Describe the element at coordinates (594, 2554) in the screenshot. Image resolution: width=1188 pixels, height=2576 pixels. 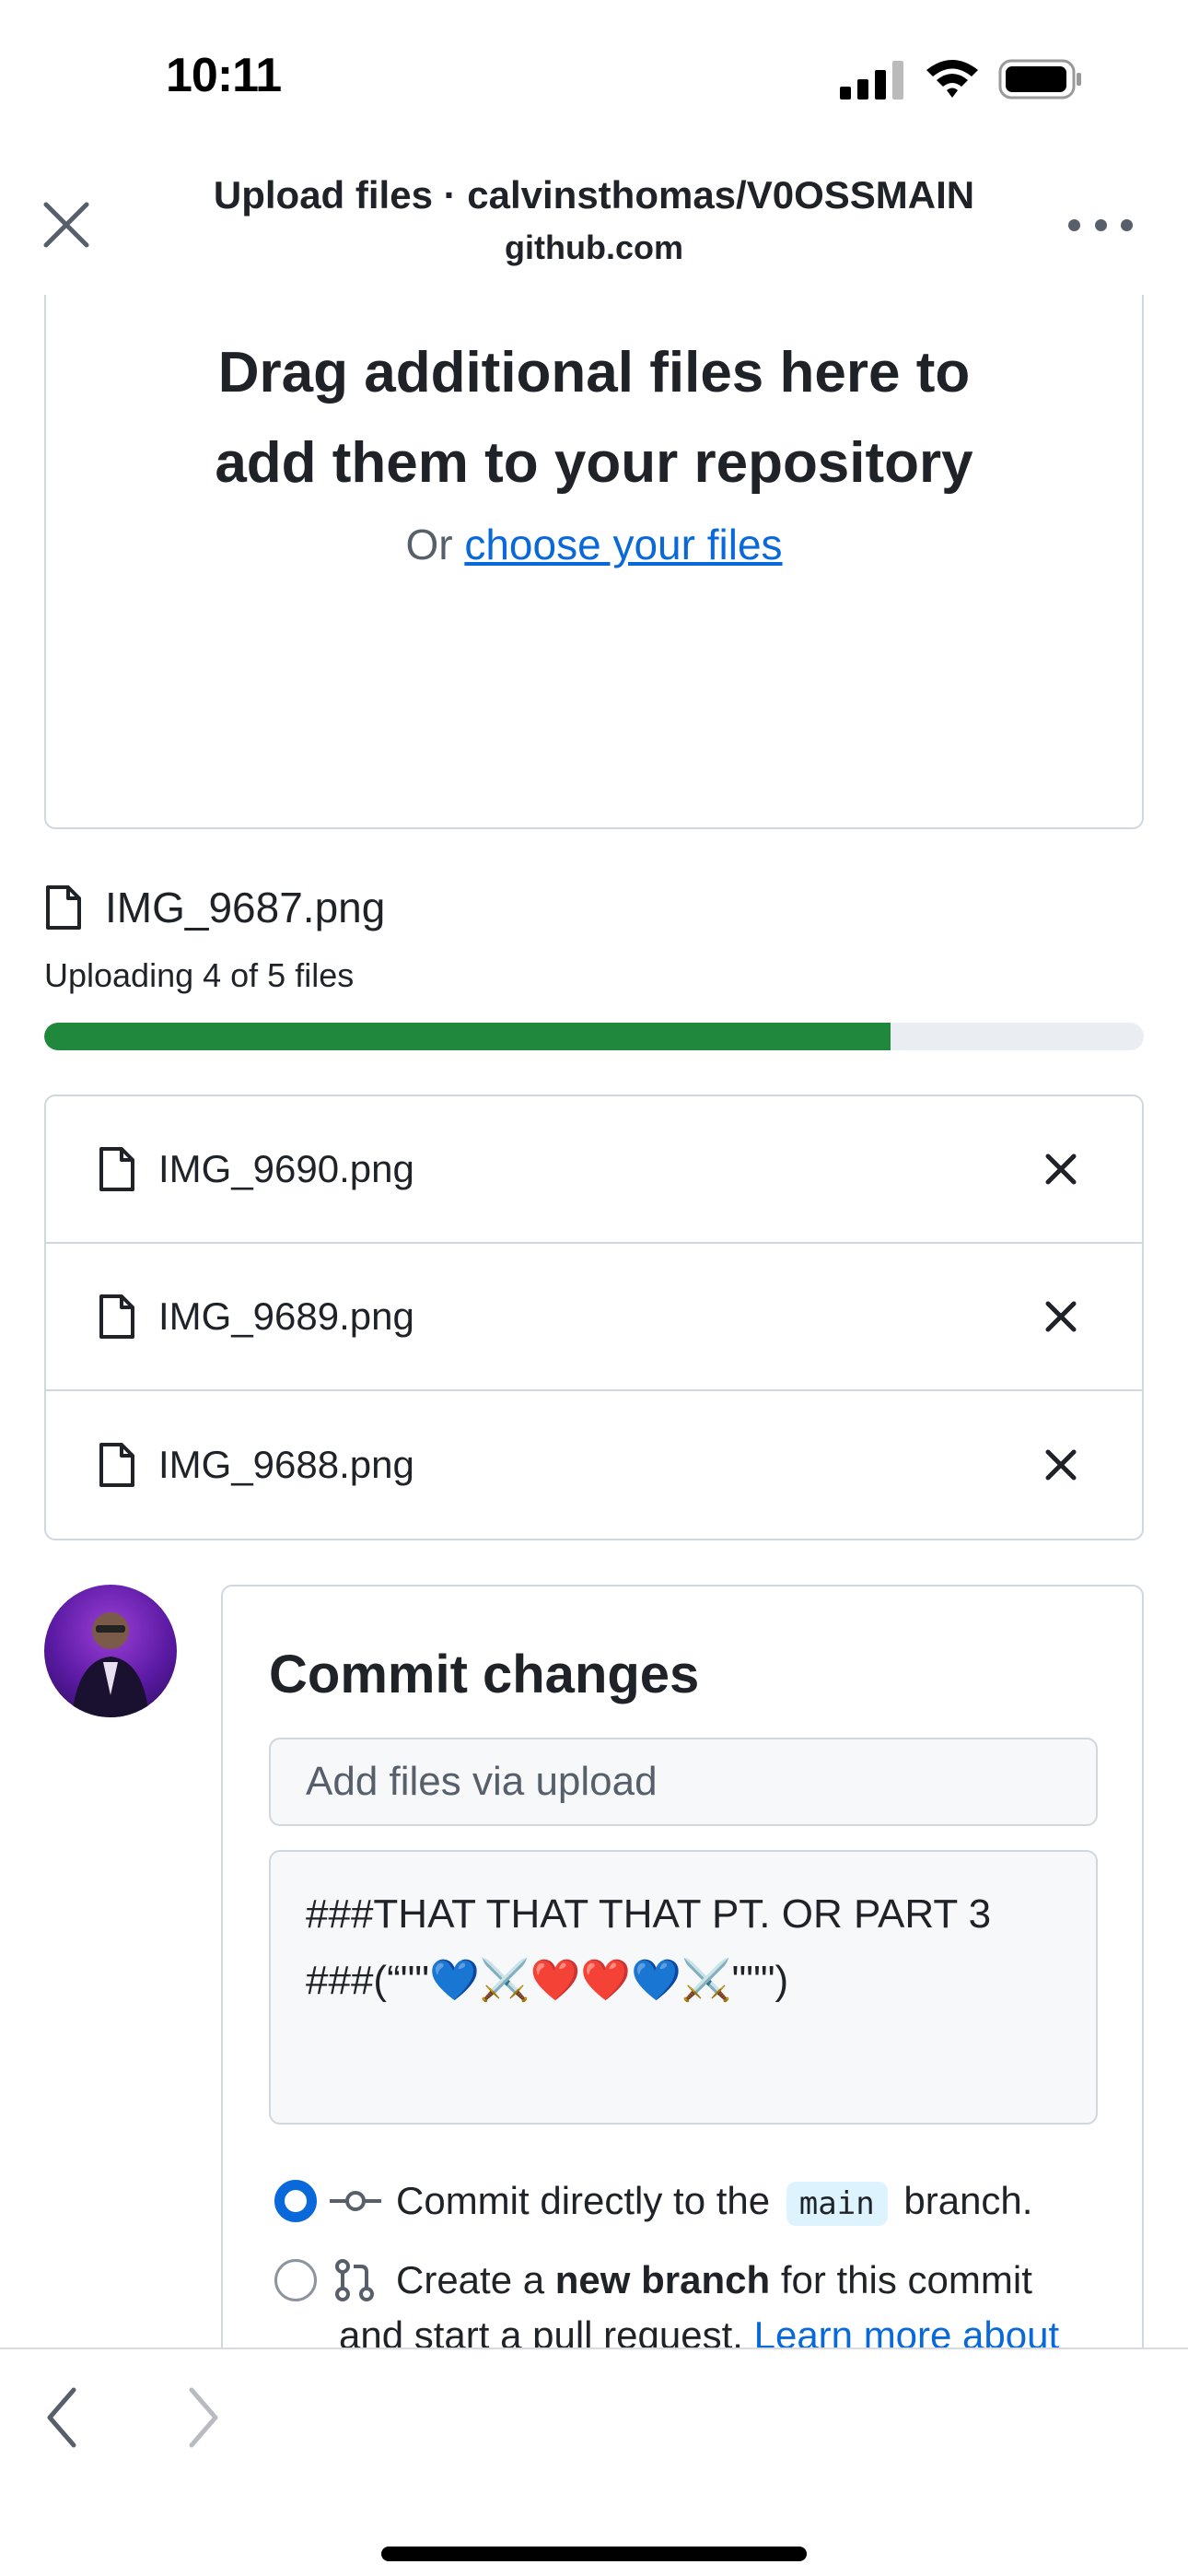
I see `home-indicator` at that location.